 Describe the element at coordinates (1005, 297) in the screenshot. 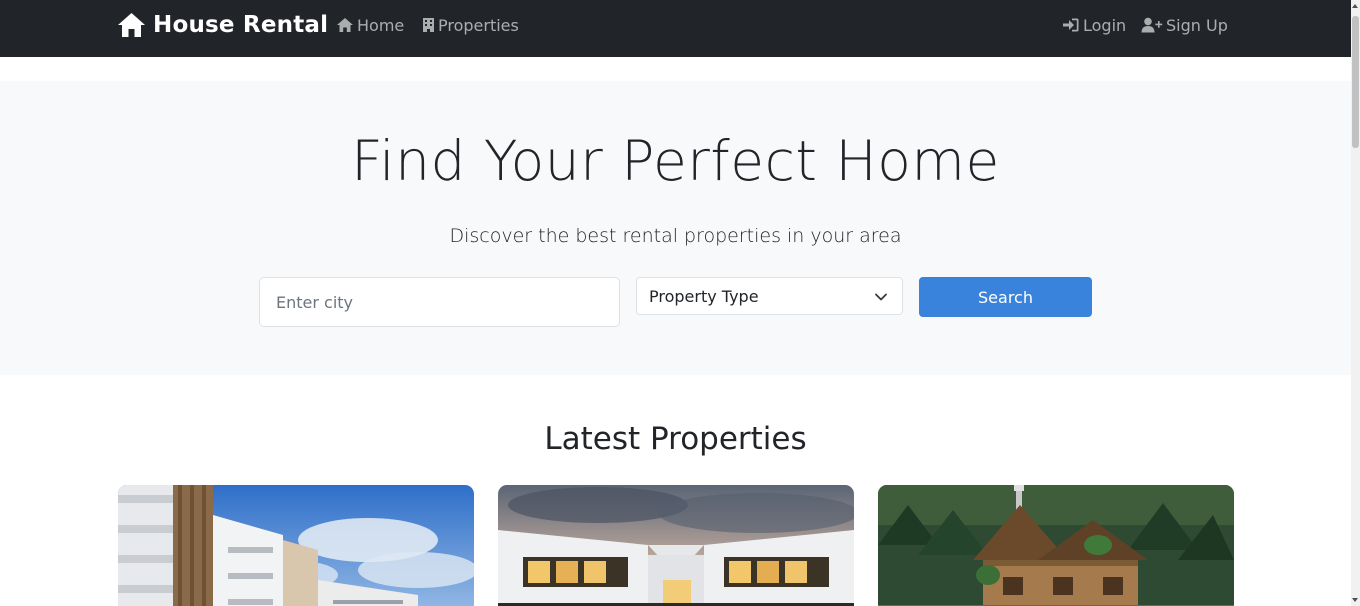

I see `search-button: Search` at that location.